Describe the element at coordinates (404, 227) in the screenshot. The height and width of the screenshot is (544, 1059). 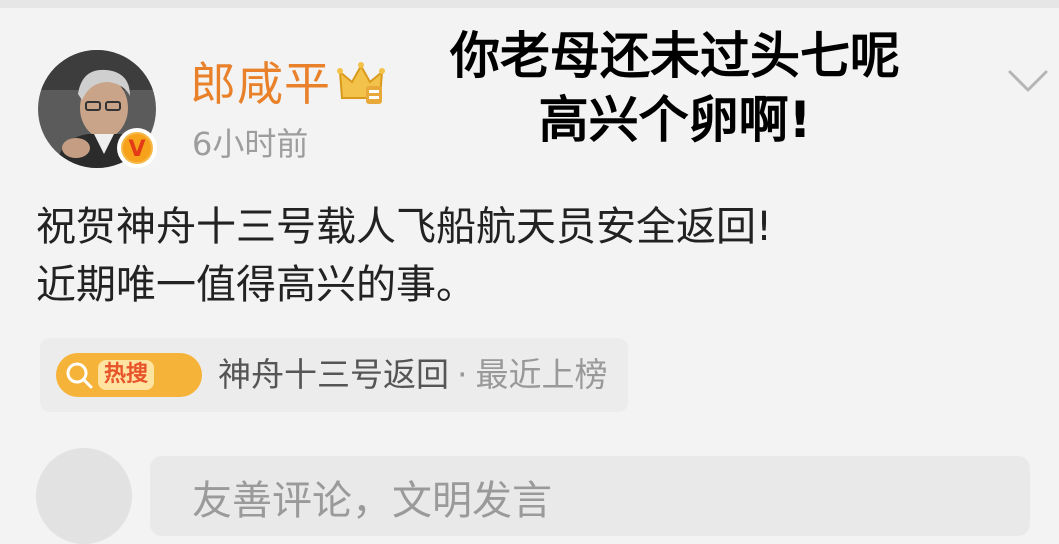
I see `post-text-line-1: 祝贺神舟十三号载人飞船航天员安全返回!` at that location.